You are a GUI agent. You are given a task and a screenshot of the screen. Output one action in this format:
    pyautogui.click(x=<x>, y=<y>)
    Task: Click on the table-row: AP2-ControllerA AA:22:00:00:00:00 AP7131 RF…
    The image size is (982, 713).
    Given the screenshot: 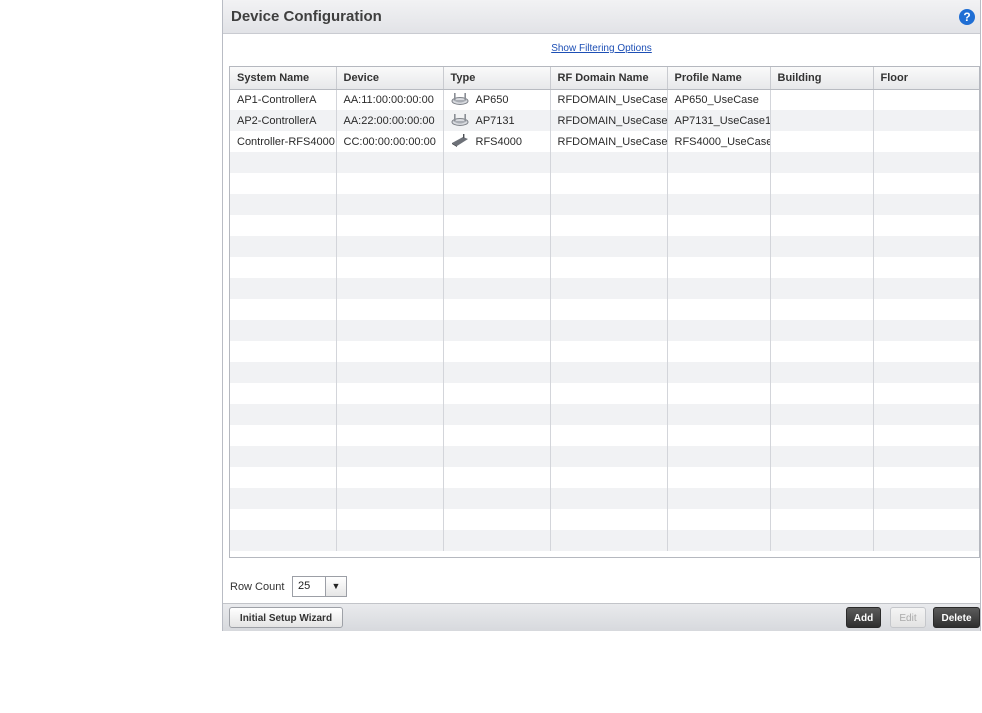 What is the action you would take?
    pyautogui.click(x=604, y=120)
    